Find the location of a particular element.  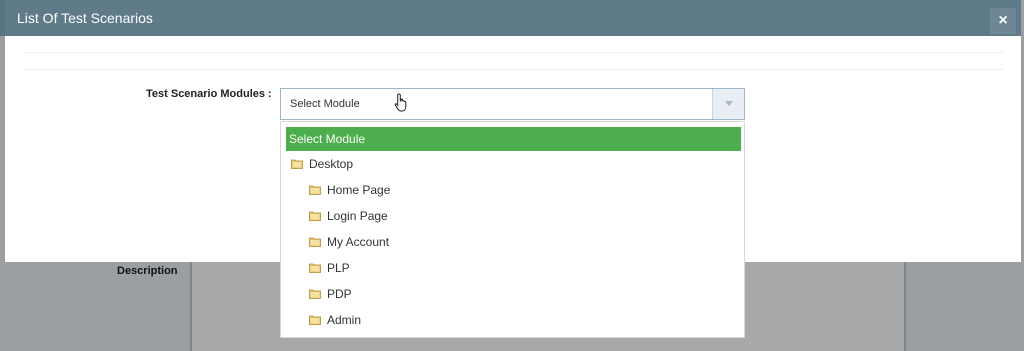

dropdown-option-plp: PLP is located at coordinates (329, 268).